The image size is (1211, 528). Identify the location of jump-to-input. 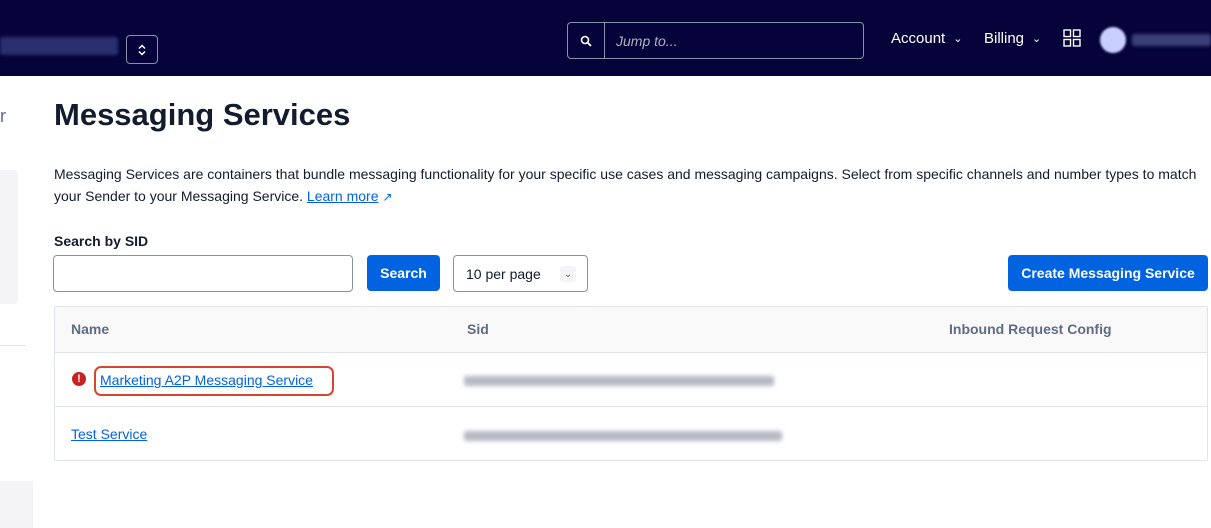
(734, 40).